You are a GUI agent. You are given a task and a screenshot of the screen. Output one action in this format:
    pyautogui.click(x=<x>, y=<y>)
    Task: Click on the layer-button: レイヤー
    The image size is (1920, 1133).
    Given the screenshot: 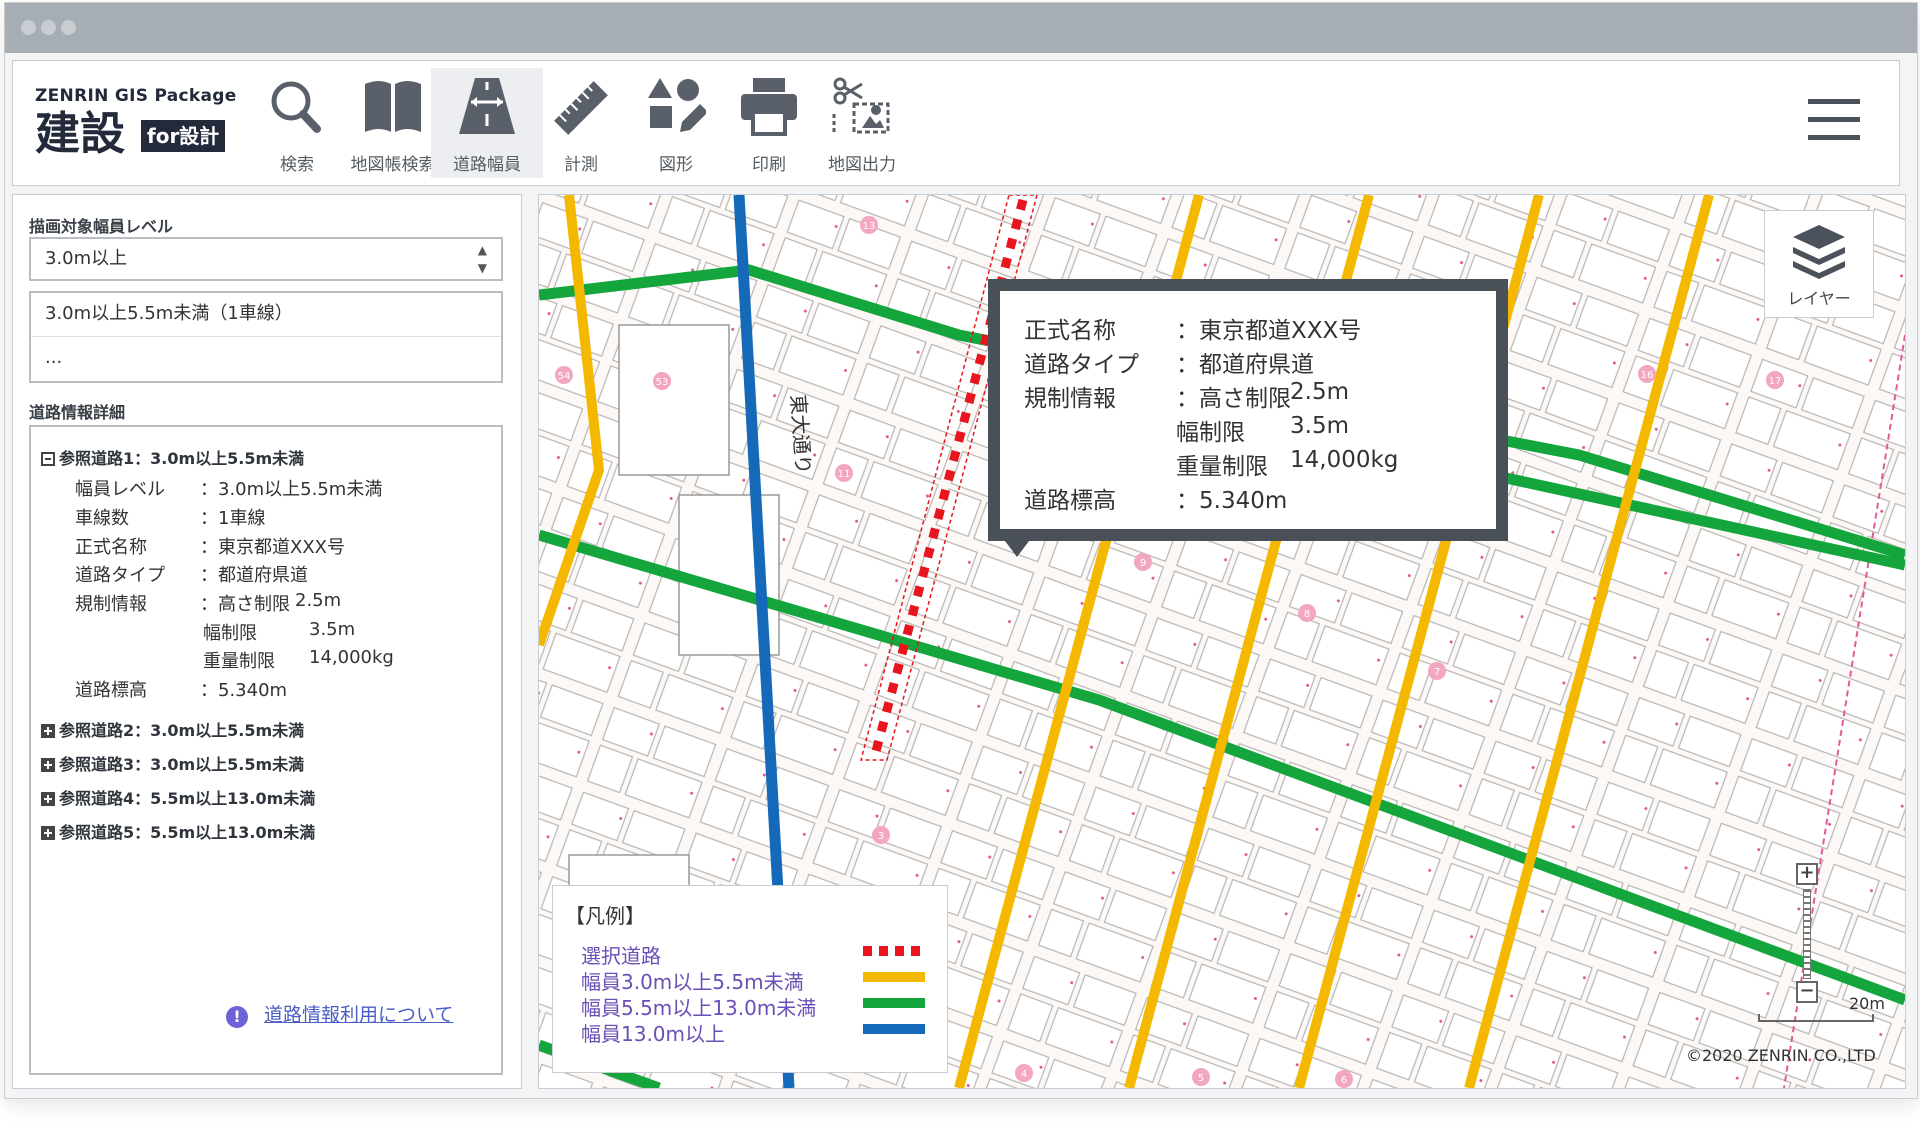 What is the action you would take?
    pyautogui.click(x=1819, y=264)
    